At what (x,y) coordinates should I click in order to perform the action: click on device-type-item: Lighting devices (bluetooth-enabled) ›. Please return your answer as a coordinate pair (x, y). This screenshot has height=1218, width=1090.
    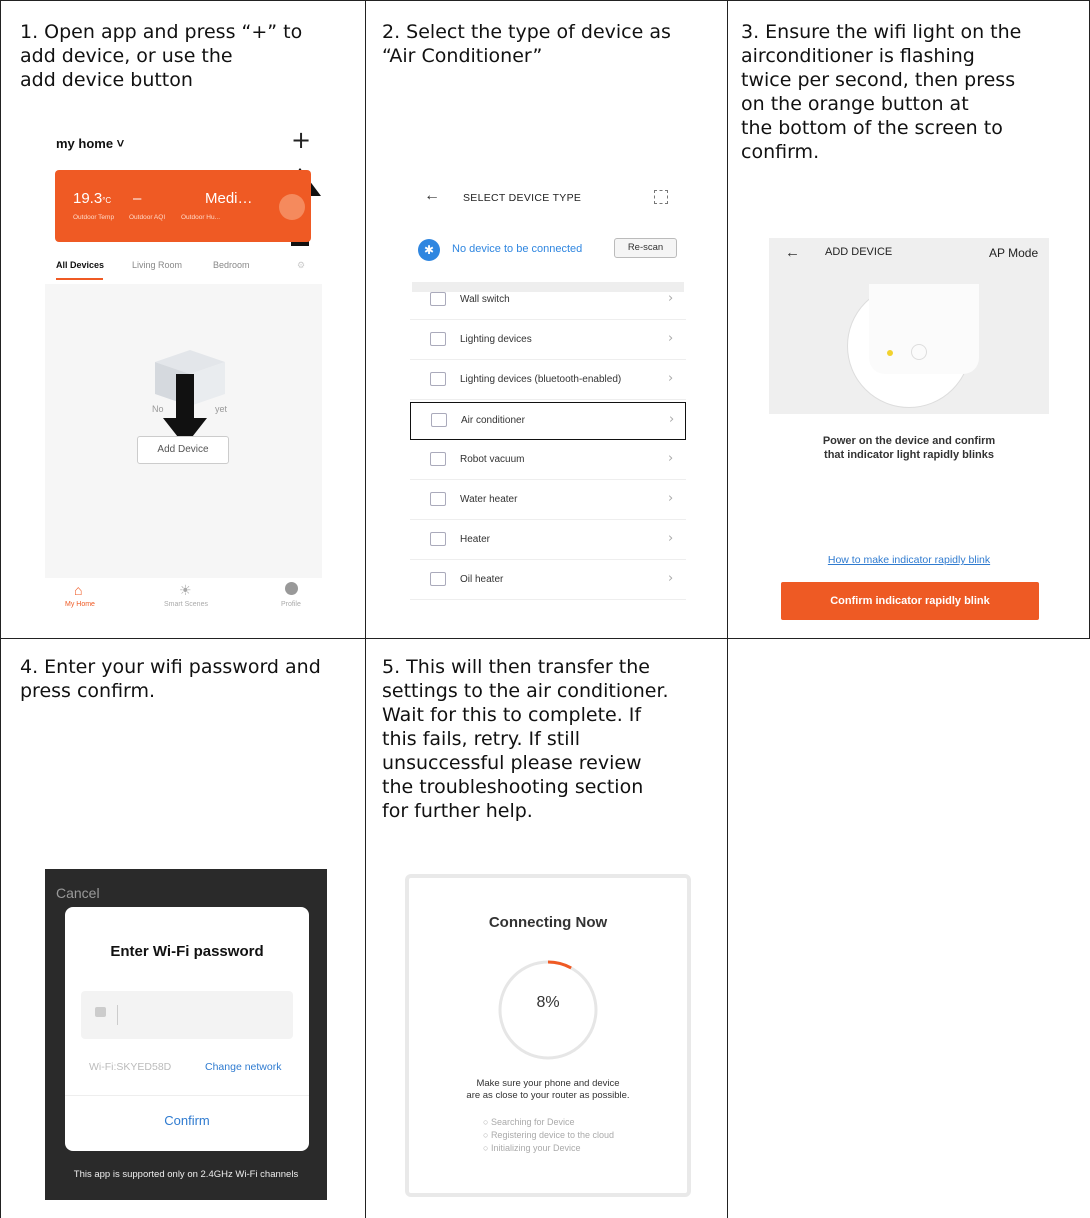
    Looking at the image, I should click on (548, 381).